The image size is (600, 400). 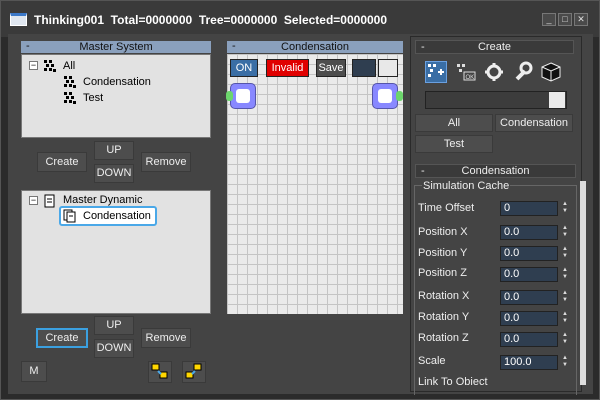 I want to click on condensation-rollout-title: Condensation, so click(x=495, y=171).